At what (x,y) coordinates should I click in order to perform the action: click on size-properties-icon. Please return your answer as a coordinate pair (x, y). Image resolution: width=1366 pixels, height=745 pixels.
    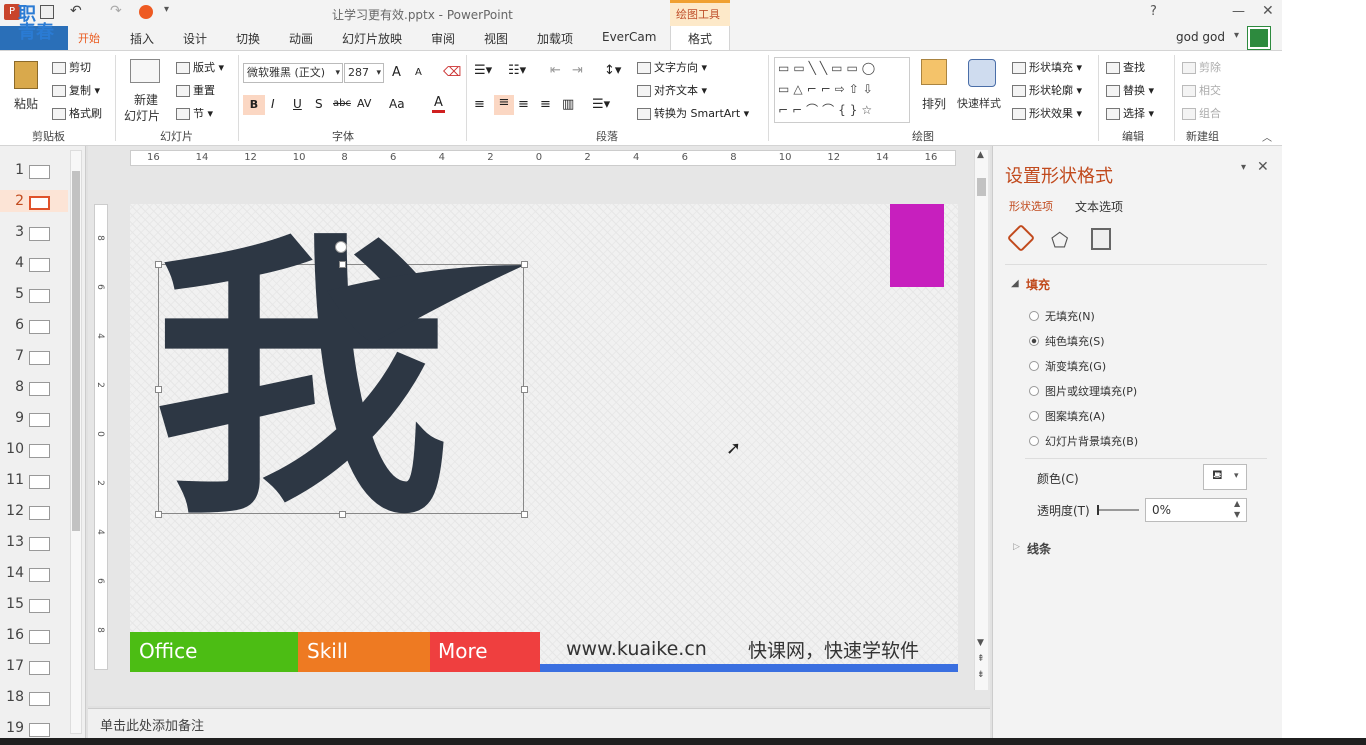
    Looking at the image, I should click on (1101, 239).